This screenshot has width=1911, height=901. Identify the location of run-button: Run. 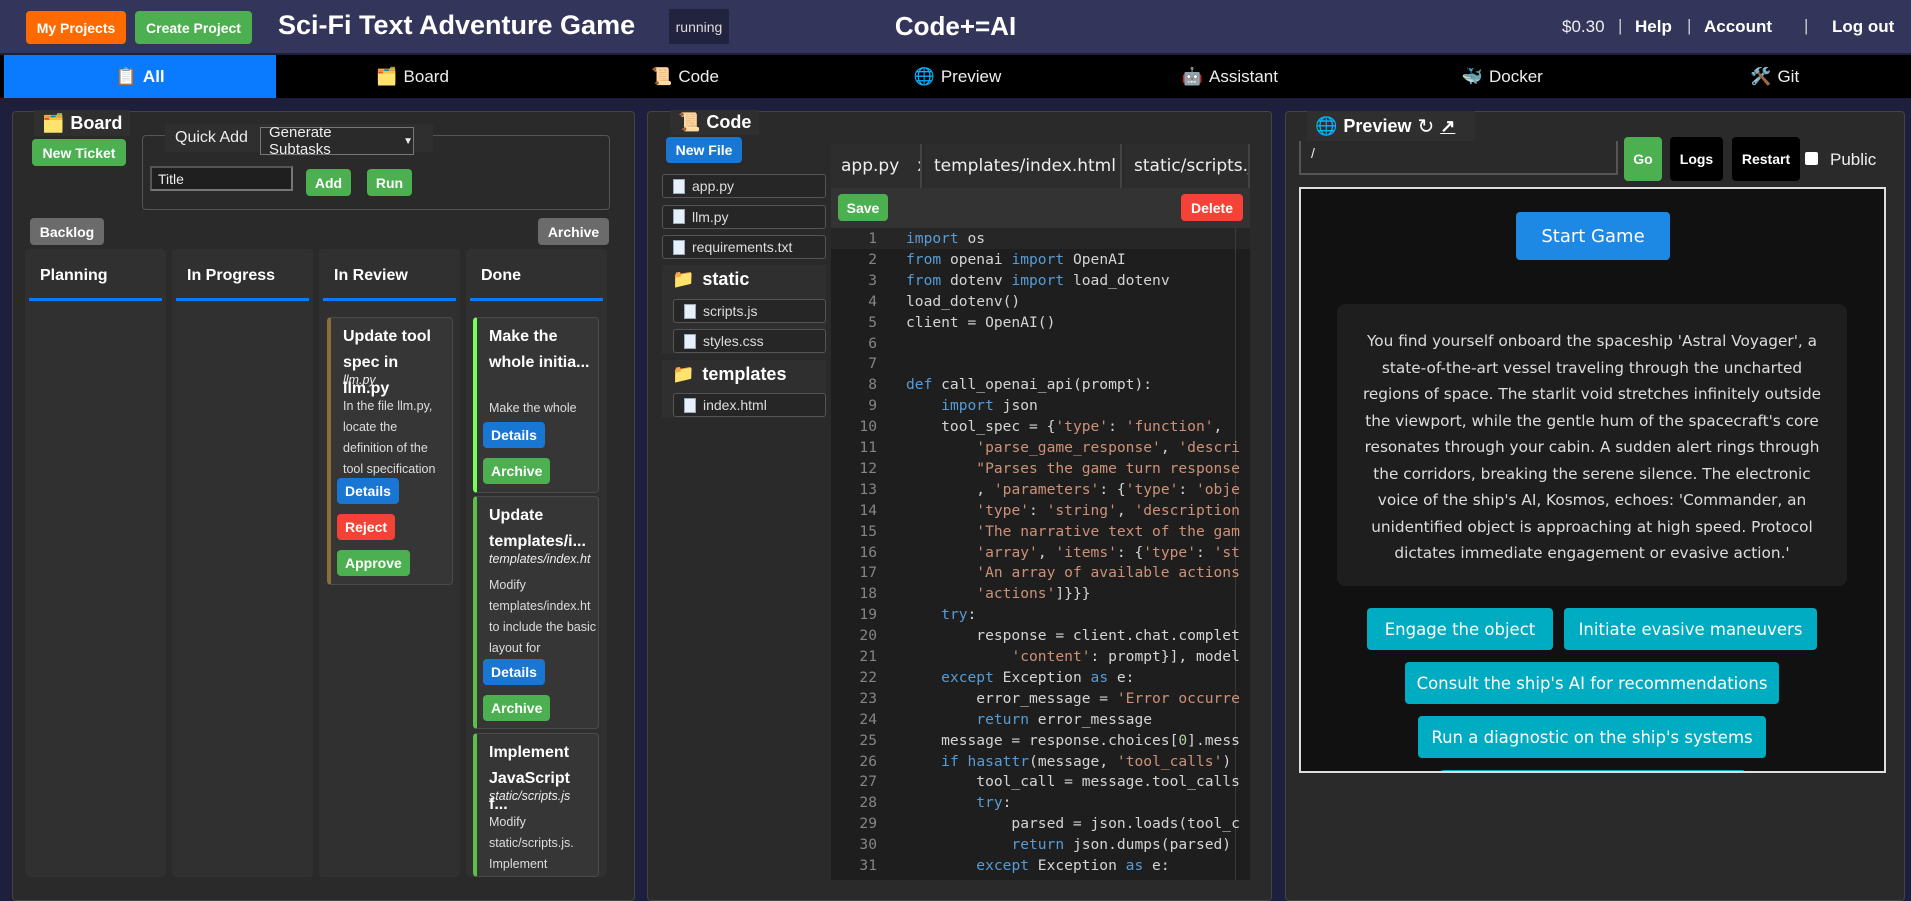
(389, 182).